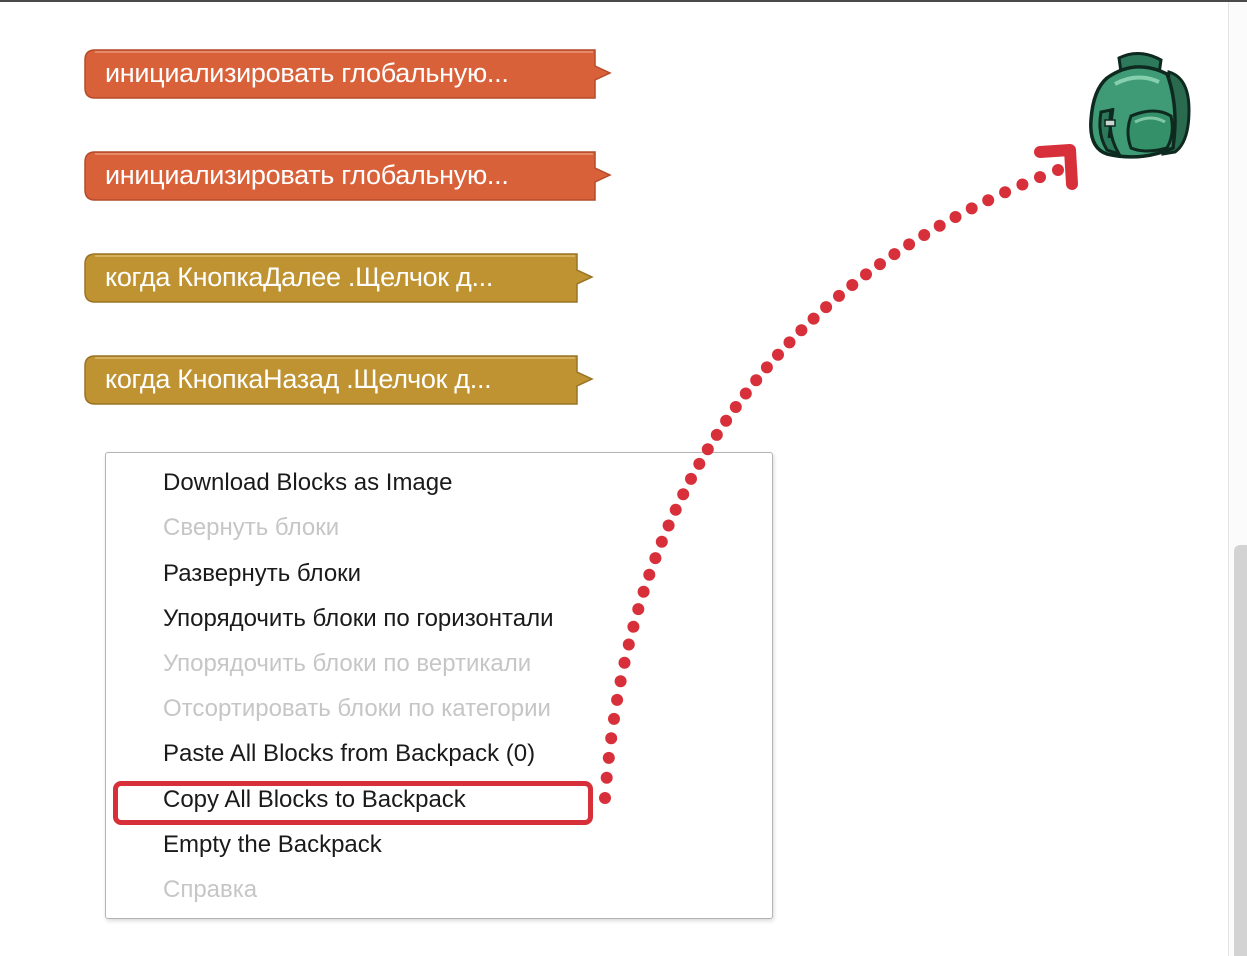  What do you see at coordinates (251, 527) in the screenshot?
I see `menu-item-collapse-blocks: Свернуть блоки` at bounding box center [251, 527].